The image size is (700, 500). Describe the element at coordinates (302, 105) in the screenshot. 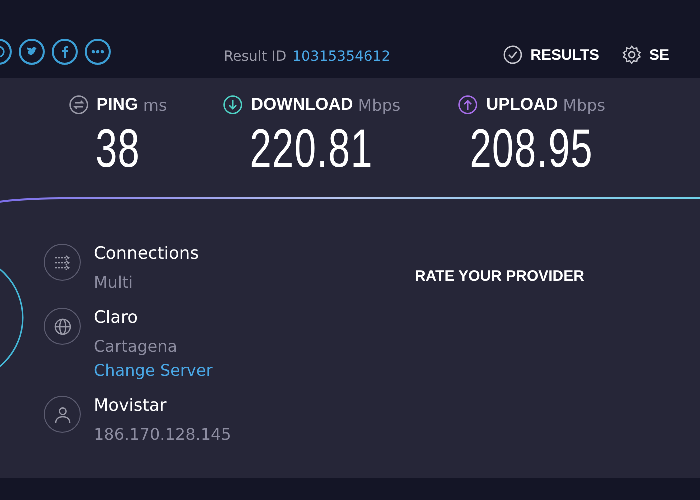

I see `metric-name: DOWNLOAD` at that location.